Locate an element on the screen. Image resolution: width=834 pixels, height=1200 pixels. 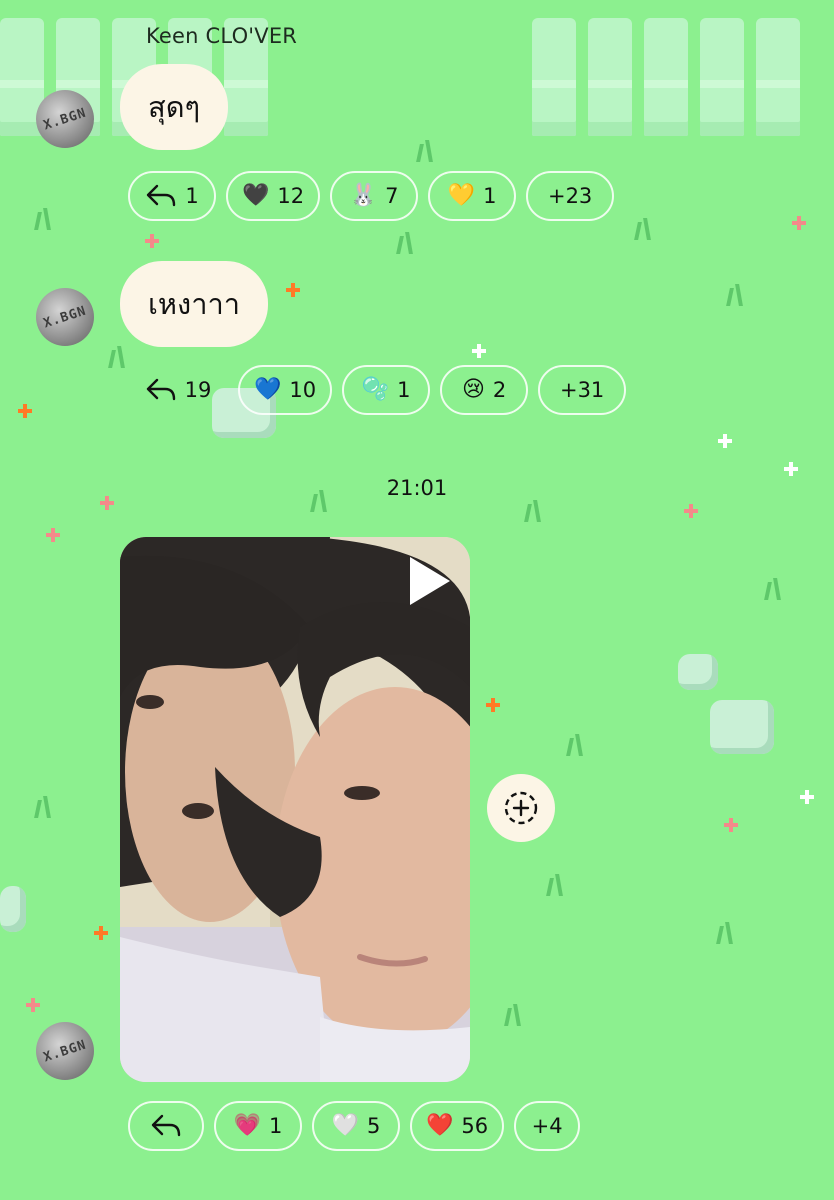
reaction-count: 2 is located at coordinates (499, 390).